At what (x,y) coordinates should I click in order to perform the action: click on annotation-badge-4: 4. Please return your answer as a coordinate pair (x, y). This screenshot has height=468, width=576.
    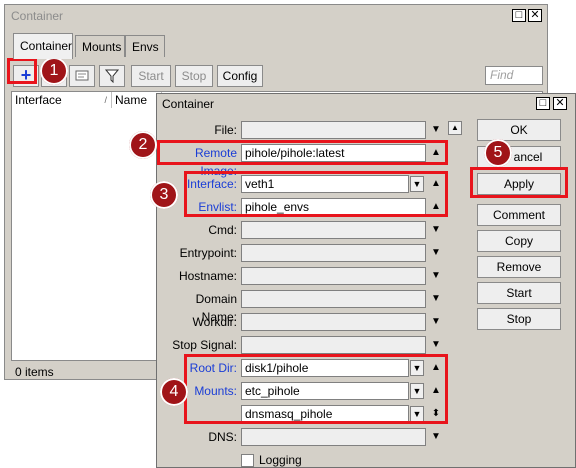
    Looking at the image, I should click on (174, 392).